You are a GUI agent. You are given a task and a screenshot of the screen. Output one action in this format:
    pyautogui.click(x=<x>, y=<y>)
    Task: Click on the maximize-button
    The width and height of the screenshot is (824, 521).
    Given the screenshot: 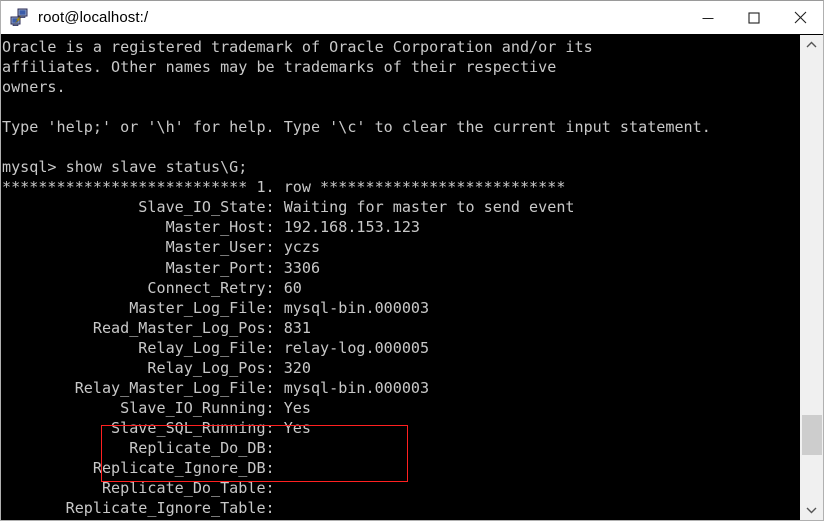 What is the action you would take?
    pyautogui.click(x=754, y=17)
    